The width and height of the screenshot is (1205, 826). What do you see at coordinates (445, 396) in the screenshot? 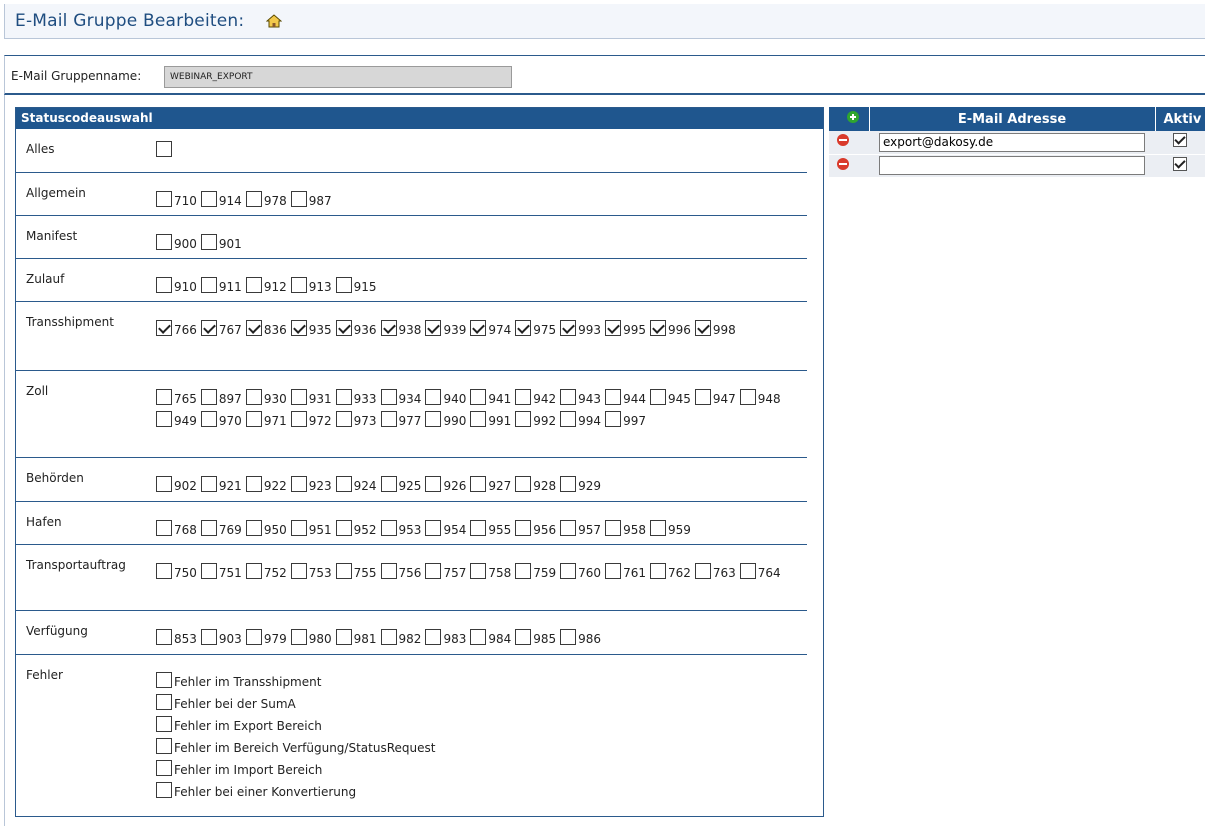
I see `status-code-option: 940` at bounding box center [445, 396].